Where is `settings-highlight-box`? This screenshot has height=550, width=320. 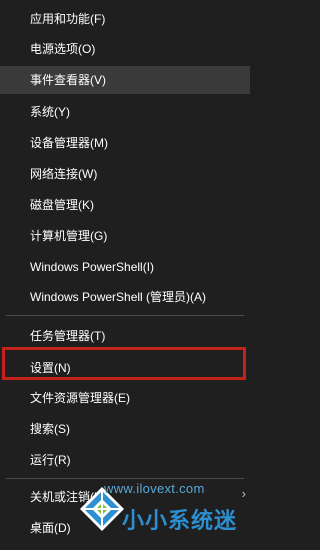
settings-highlight-box is located at coordinates (124, 363).